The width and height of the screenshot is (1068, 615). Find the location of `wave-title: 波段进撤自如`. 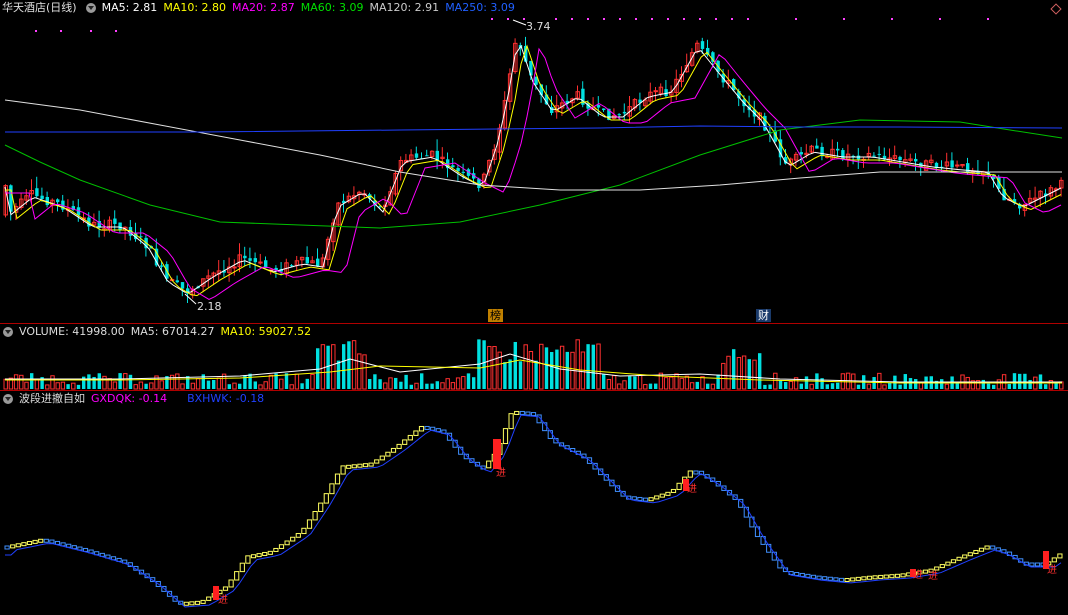

wave-title: 波段进撤自如 is located at coordinates (52, 398).